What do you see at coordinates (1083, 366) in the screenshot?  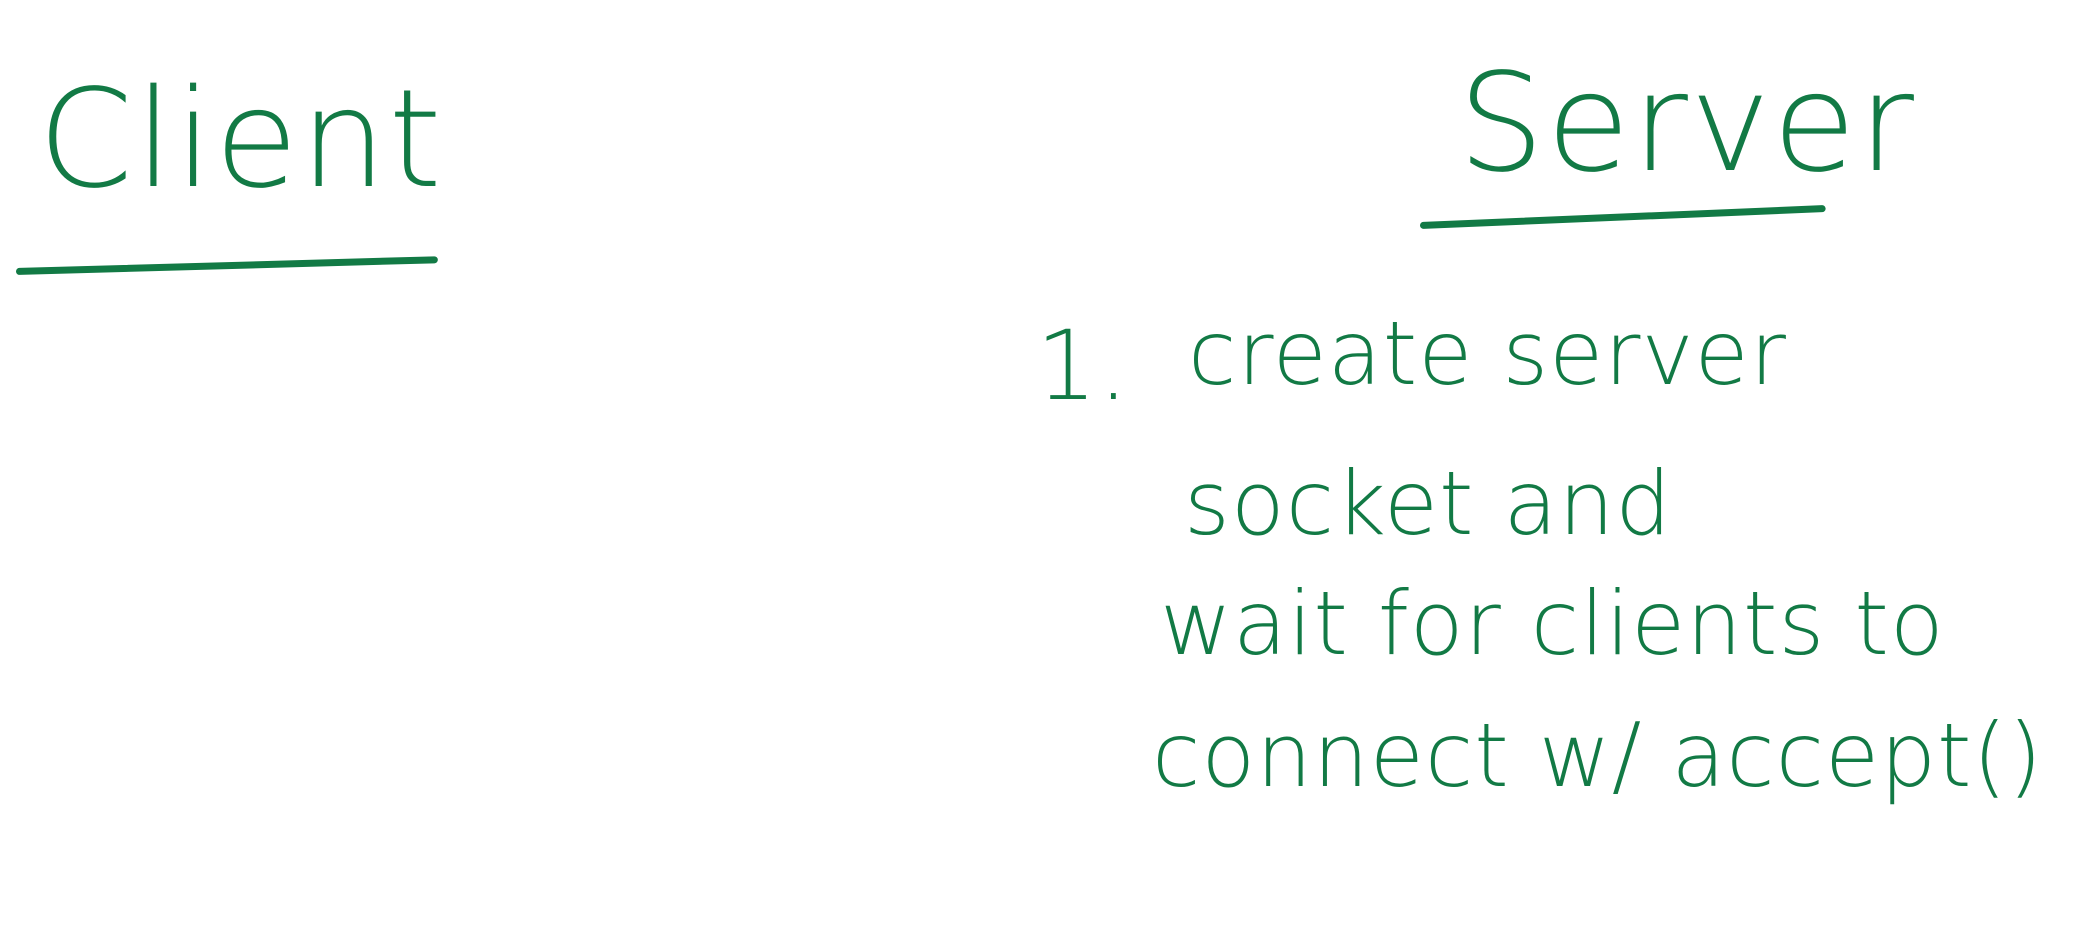 I see `server-step-number: 1.` at bounding box center [1083, 366].